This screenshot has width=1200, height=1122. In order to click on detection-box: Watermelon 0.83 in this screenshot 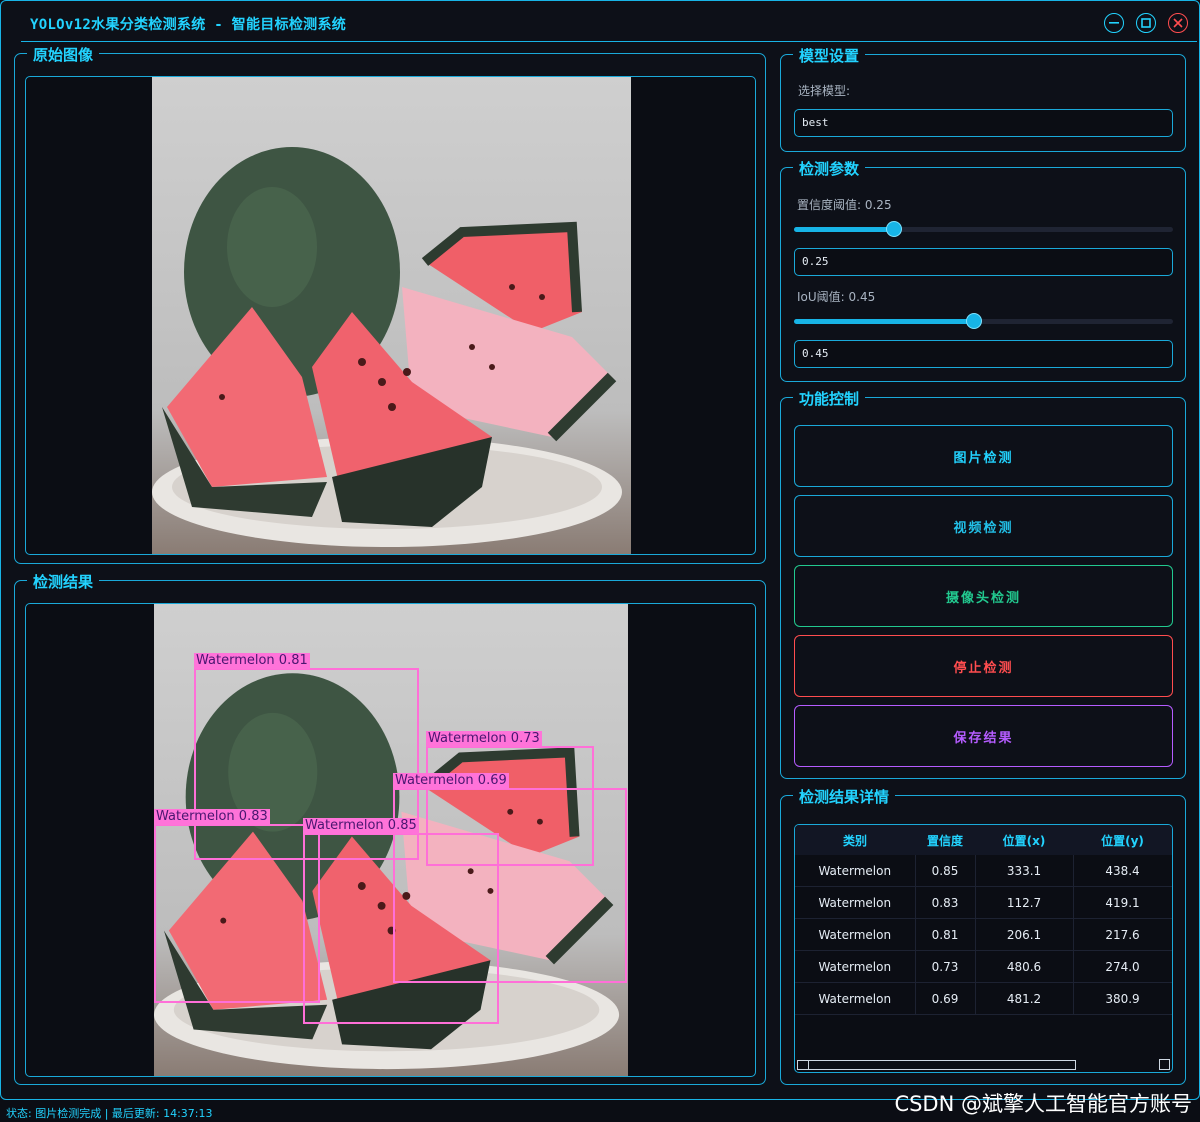, I will do `click(237, 906)`.